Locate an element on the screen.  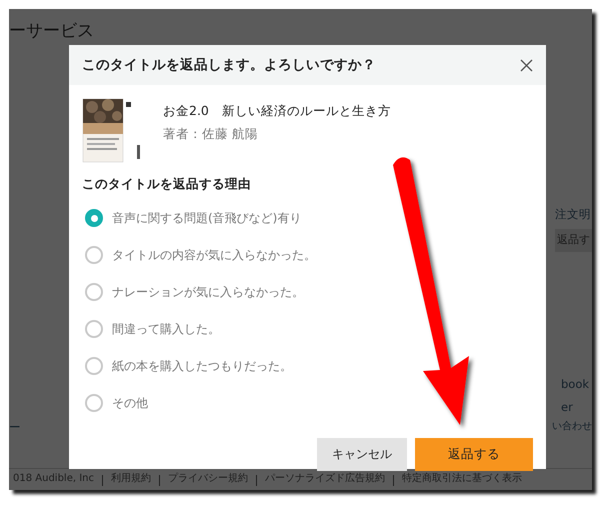
page-heading: ーサービス is located at coordinates (52, 31).